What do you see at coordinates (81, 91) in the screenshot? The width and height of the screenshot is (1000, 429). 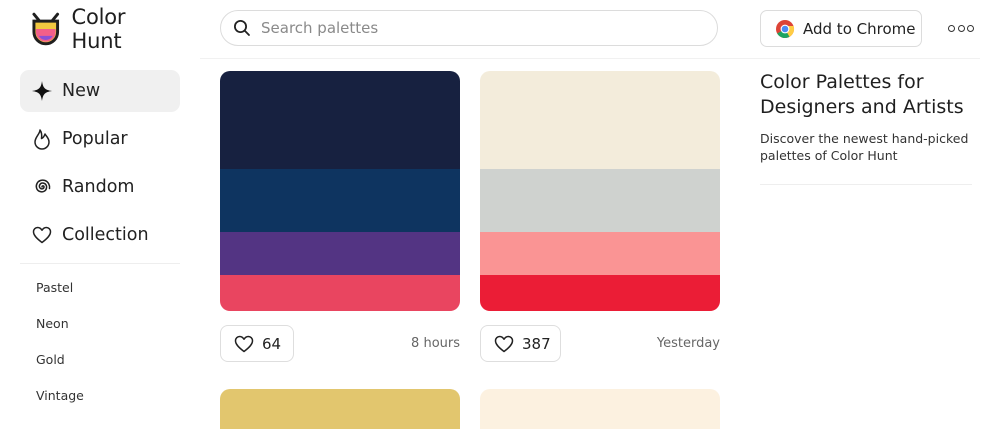 I see `sidebar-item-label: New` at bounding box center [81, 91].